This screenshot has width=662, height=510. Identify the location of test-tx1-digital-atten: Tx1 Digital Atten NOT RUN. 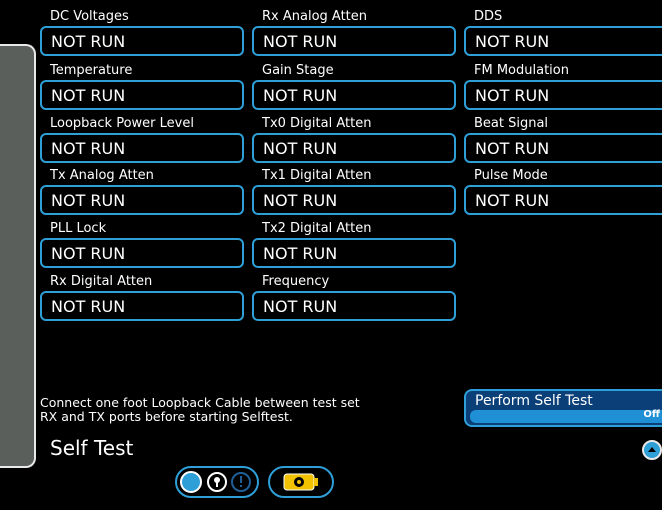
(354, 194).